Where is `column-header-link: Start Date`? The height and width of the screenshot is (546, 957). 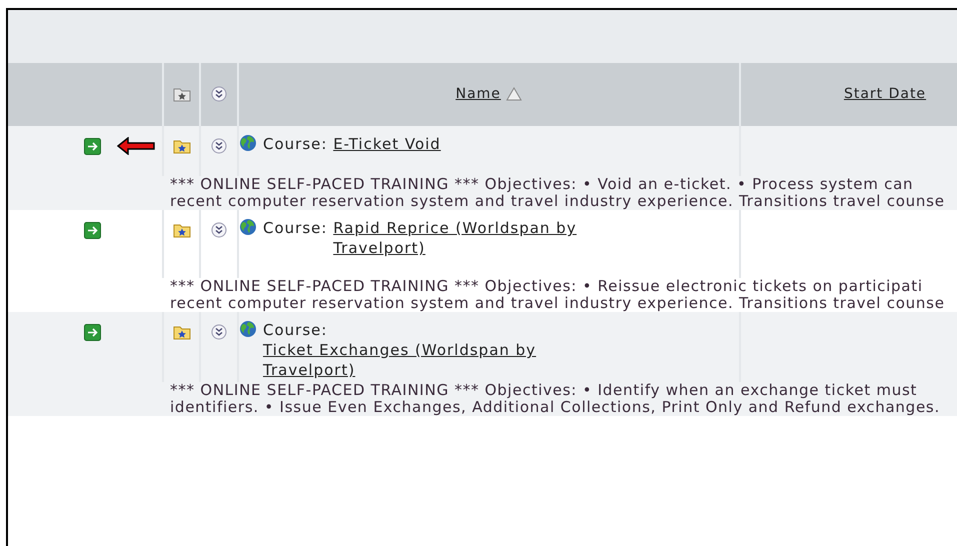
column-header-link: Start Date is located at coordinates (885, 94).